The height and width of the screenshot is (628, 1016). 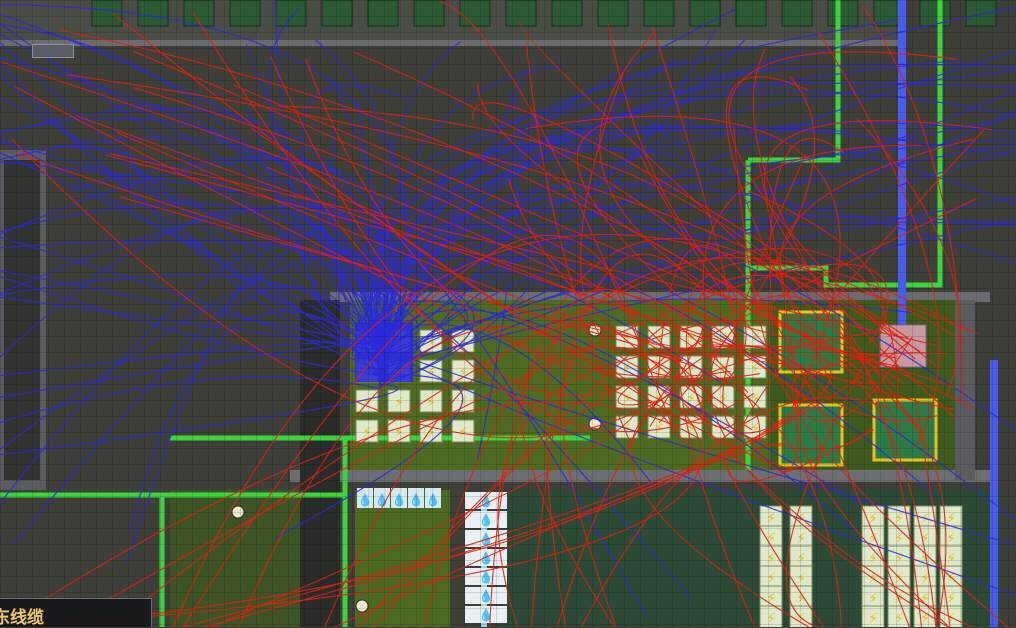 What do you see at coordinates (22, 320) in the screenshot?
I see `left-shaft` at bounding box center [22, 320].